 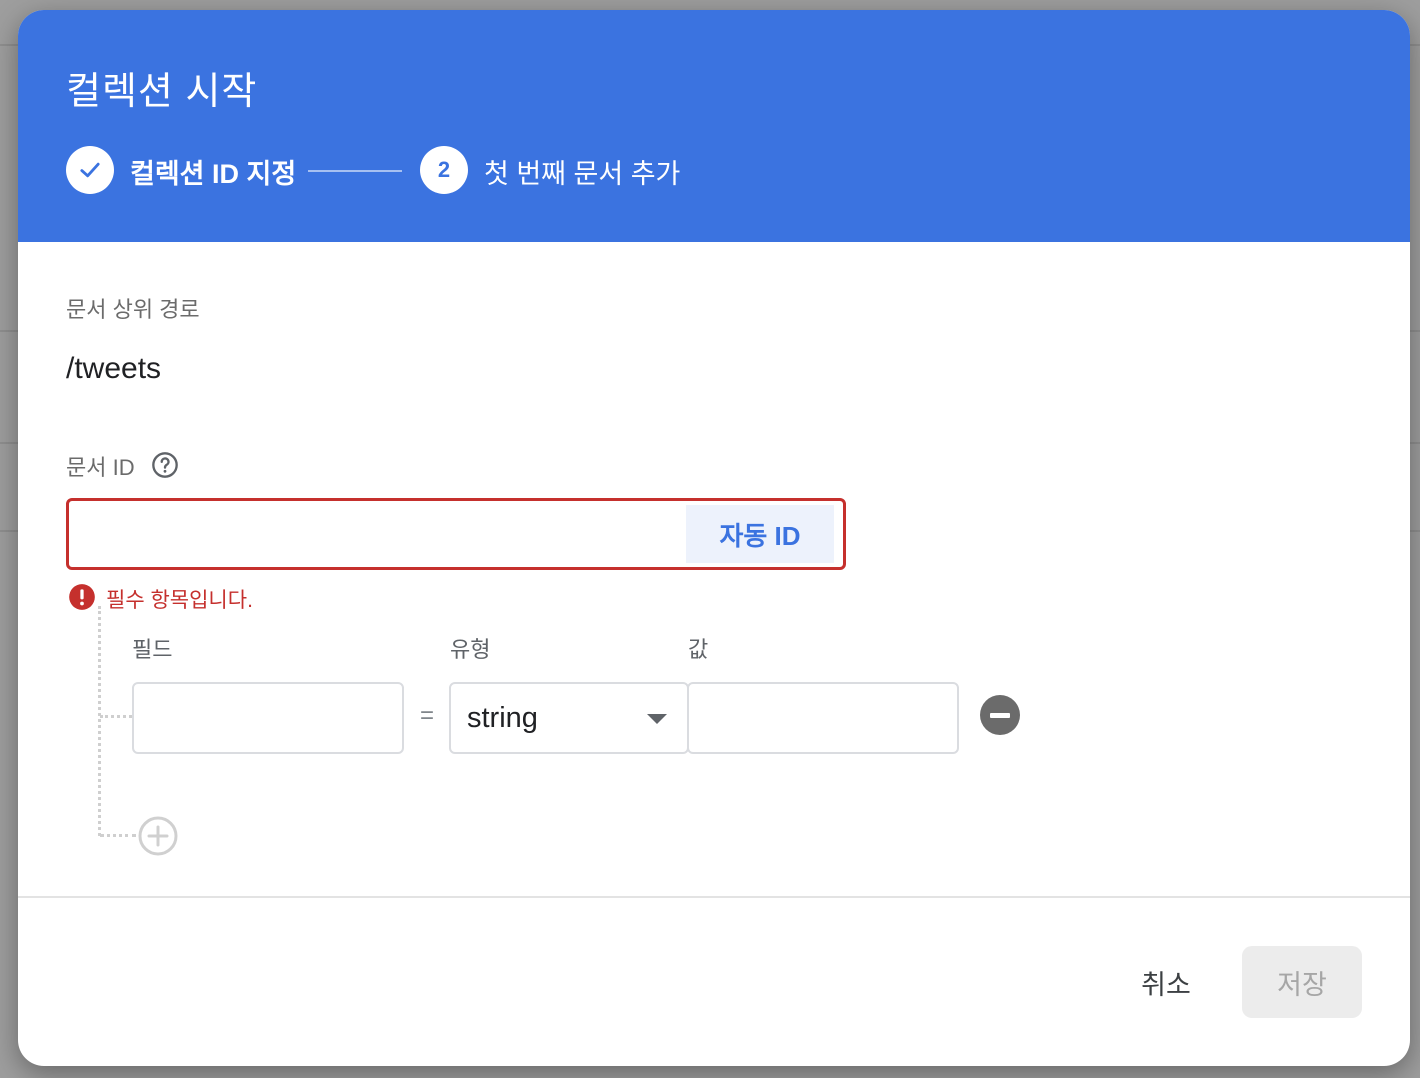 I want to click on minus-icon, so click(x=1000, y=715).